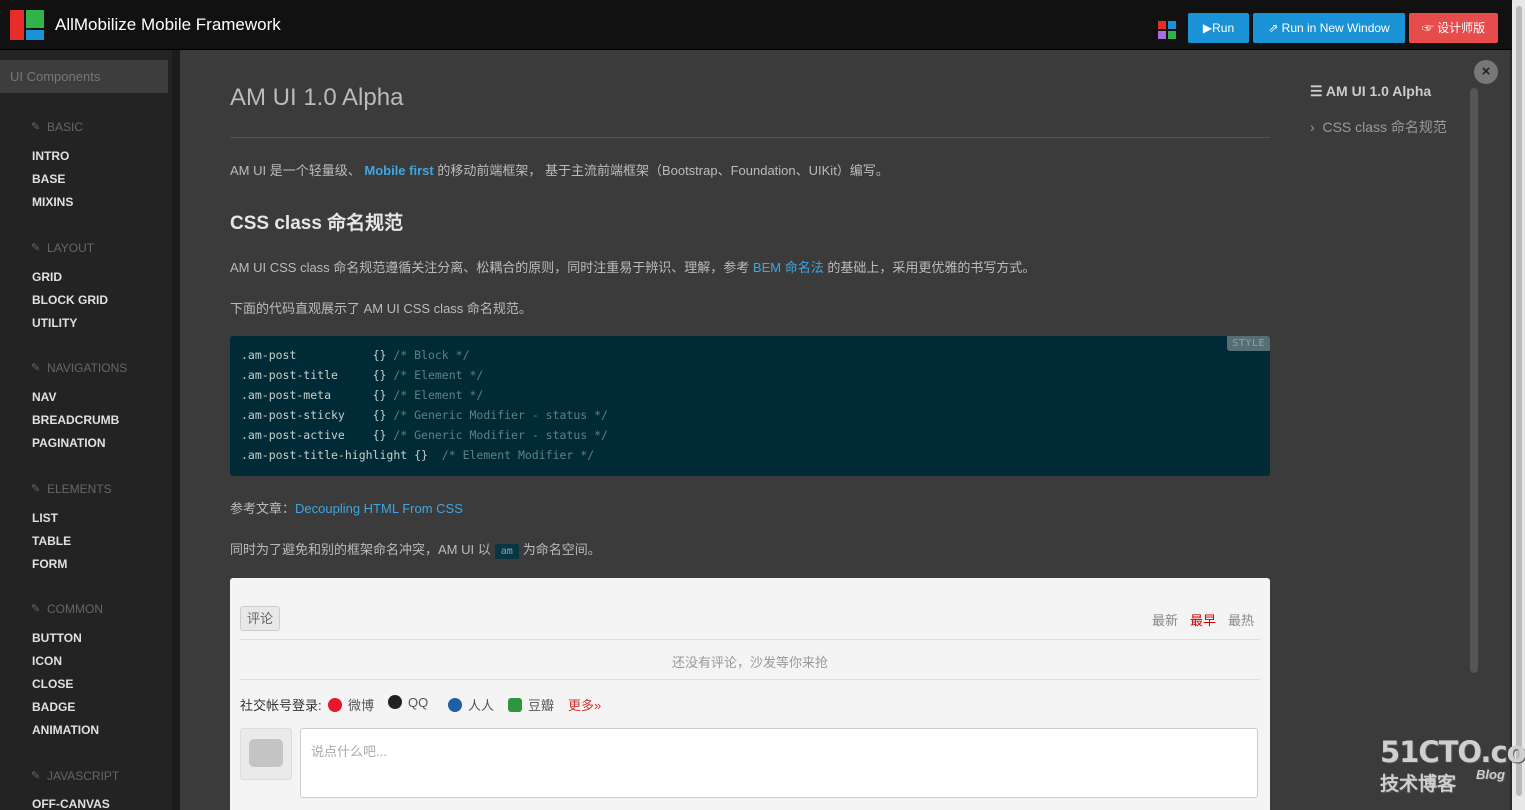 The image size is (1525, 810). I want to click on sidebar-item-button: BUTTON, so click(57, 638).